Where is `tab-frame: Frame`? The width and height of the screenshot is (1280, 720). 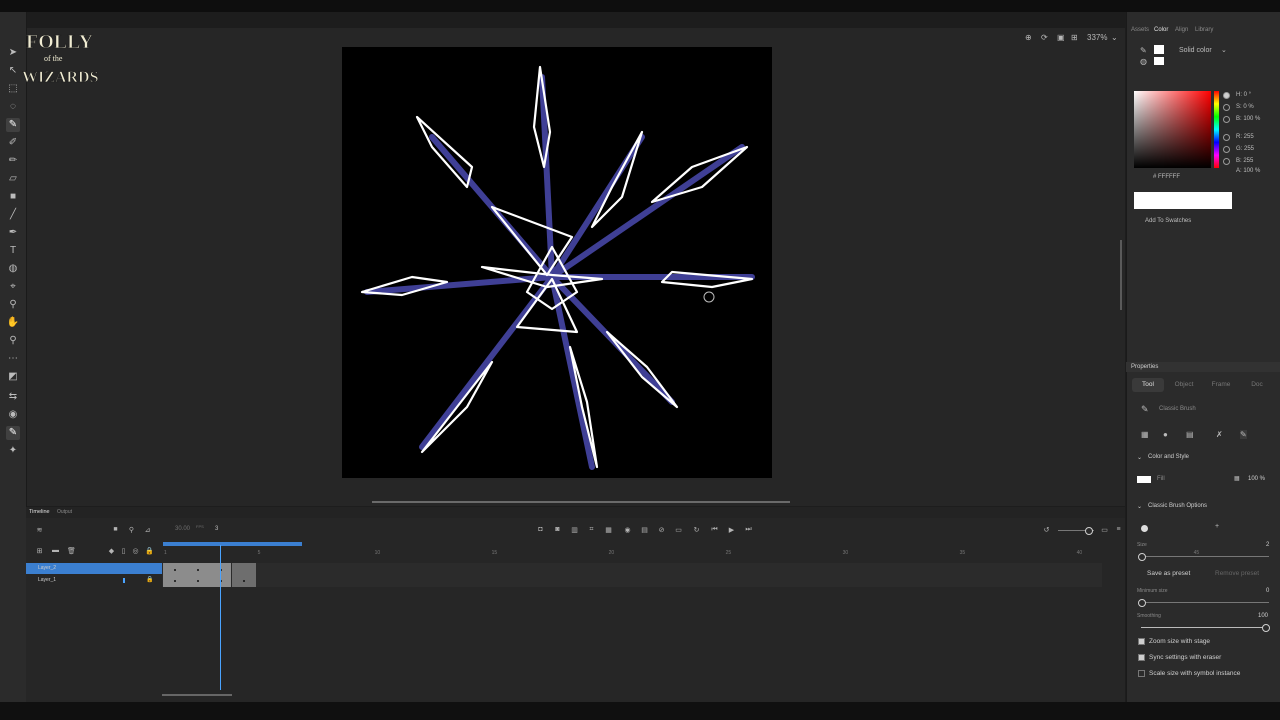
tab-frame: Frame is located at coordinates (1221, 385).